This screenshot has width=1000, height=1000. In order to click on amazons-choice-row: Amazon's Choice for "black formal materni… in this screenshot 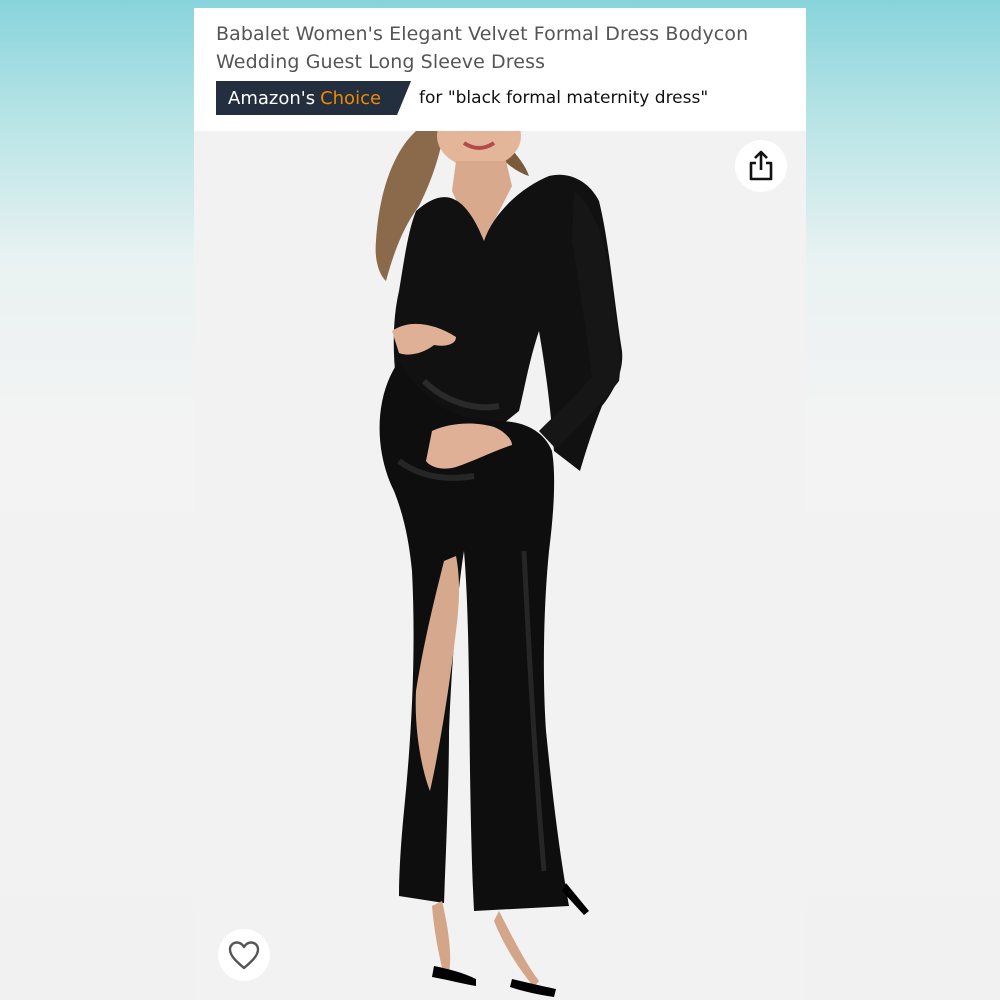, I will do `click(462, 98)`.